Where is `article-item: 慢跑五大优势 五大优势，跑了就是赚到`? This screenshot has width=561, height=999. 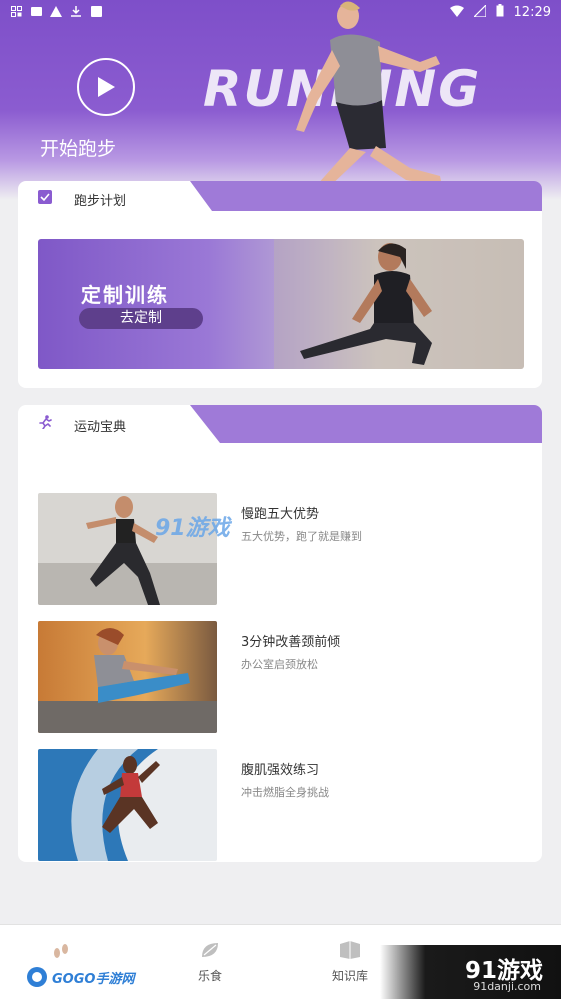 article-item: 慢跑五大优势 五大优势，跑了就是赚到 is located at coordinates (281, 550).